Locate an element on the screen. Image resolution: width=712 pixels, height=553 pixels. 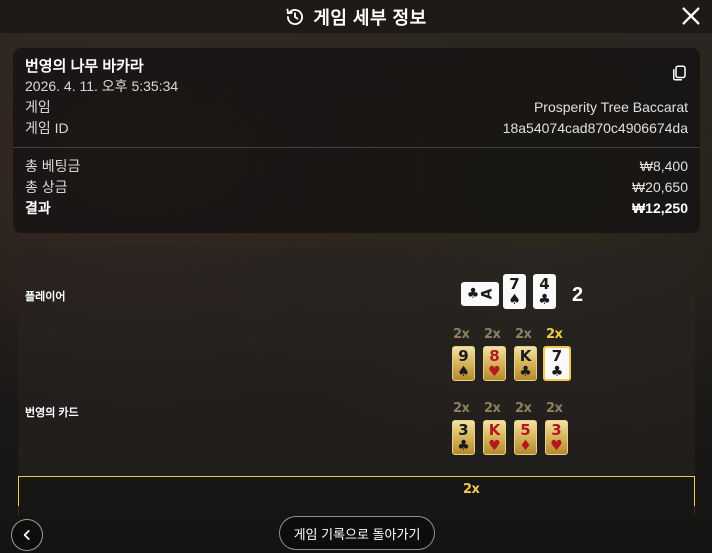
result-label: 결과 is located at coordinates (38, 208).